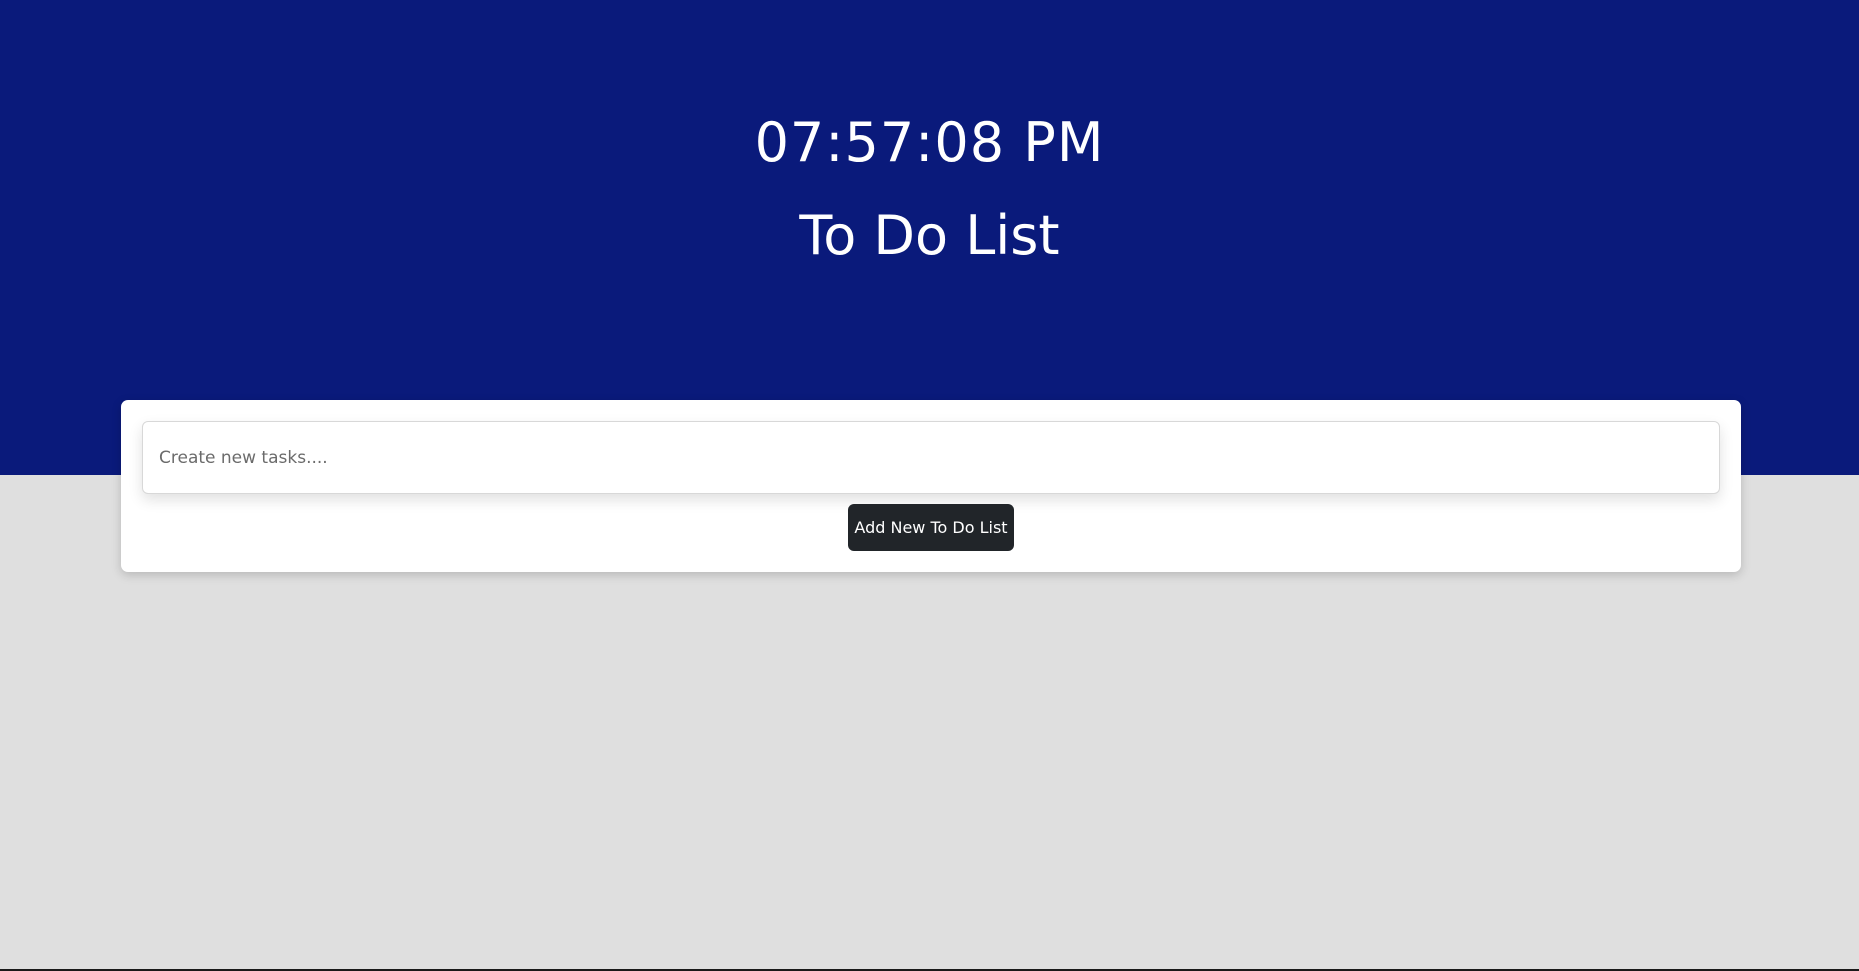 Image resolution: width=1859 pixels, height=971 pixels. What do you see at coordinates (931, 527) in the screenshot?
I see `add-todo-button: Add New To Do List` at bounding box center [931, 527].